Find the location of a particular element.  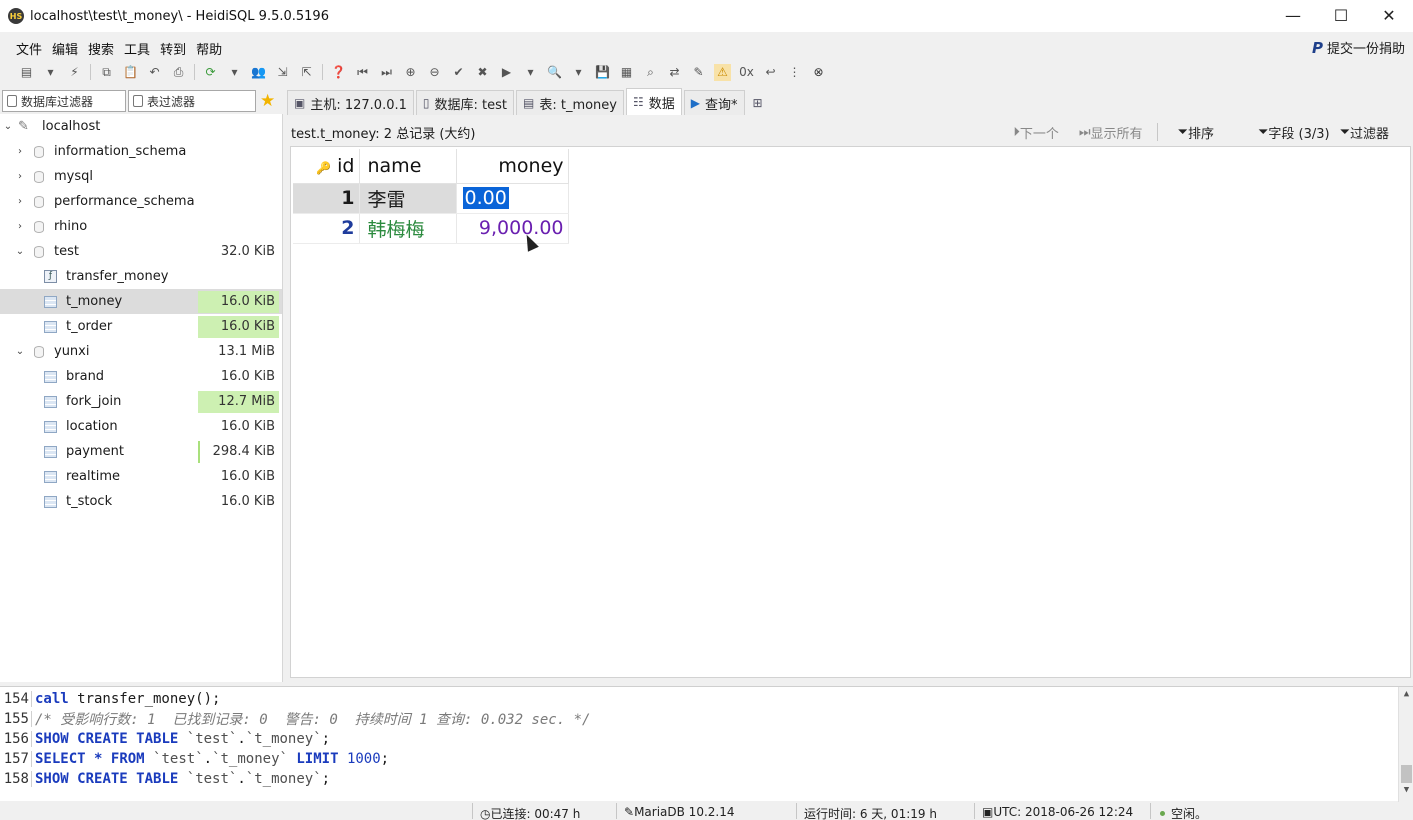

help-icon: ❓ is located at coordinates (338, 72).